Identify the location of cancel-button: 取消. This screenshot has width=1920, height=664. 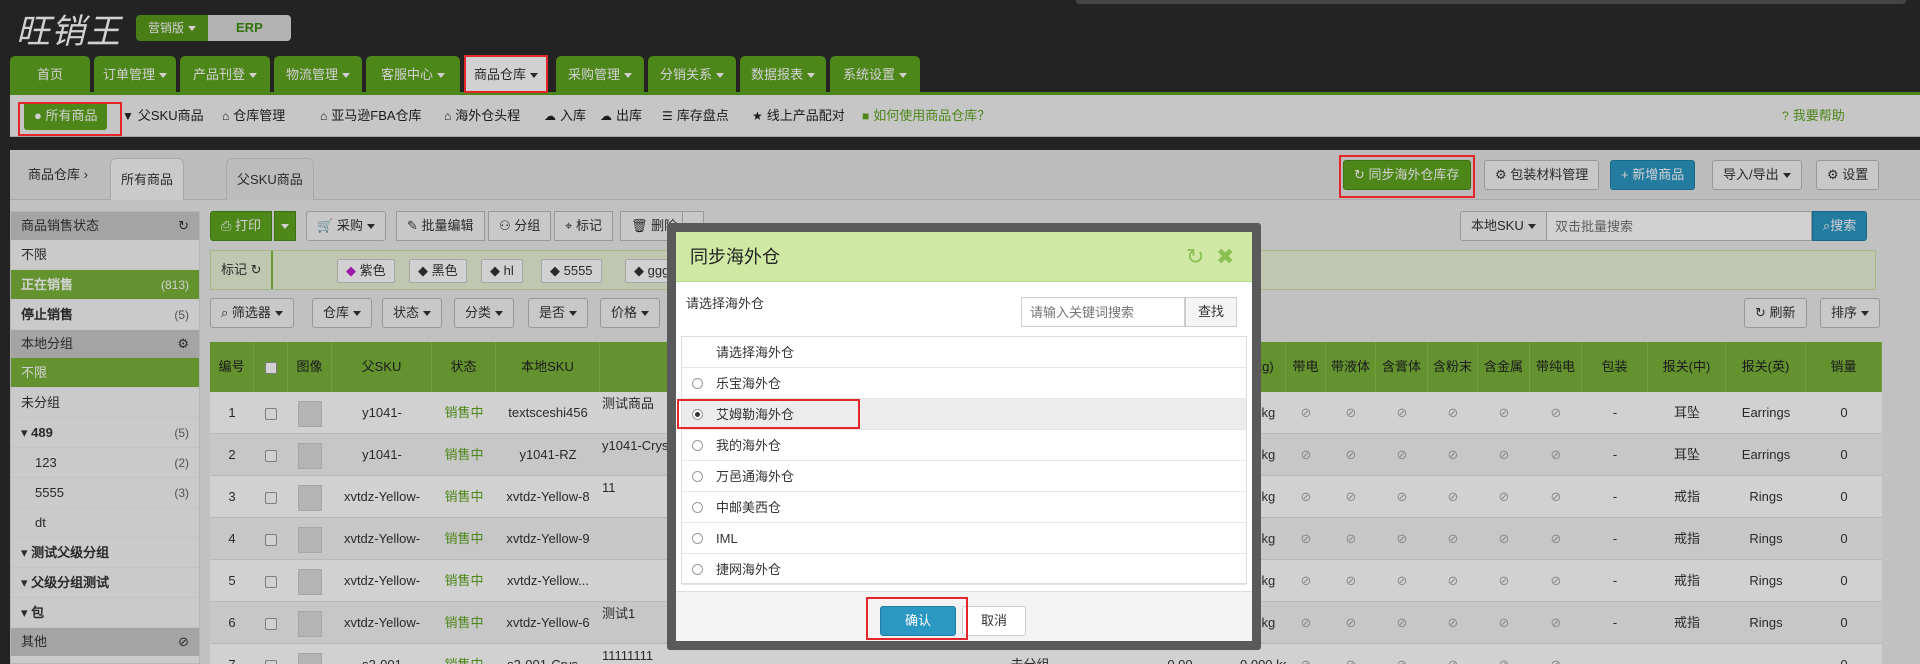
(994, 621).